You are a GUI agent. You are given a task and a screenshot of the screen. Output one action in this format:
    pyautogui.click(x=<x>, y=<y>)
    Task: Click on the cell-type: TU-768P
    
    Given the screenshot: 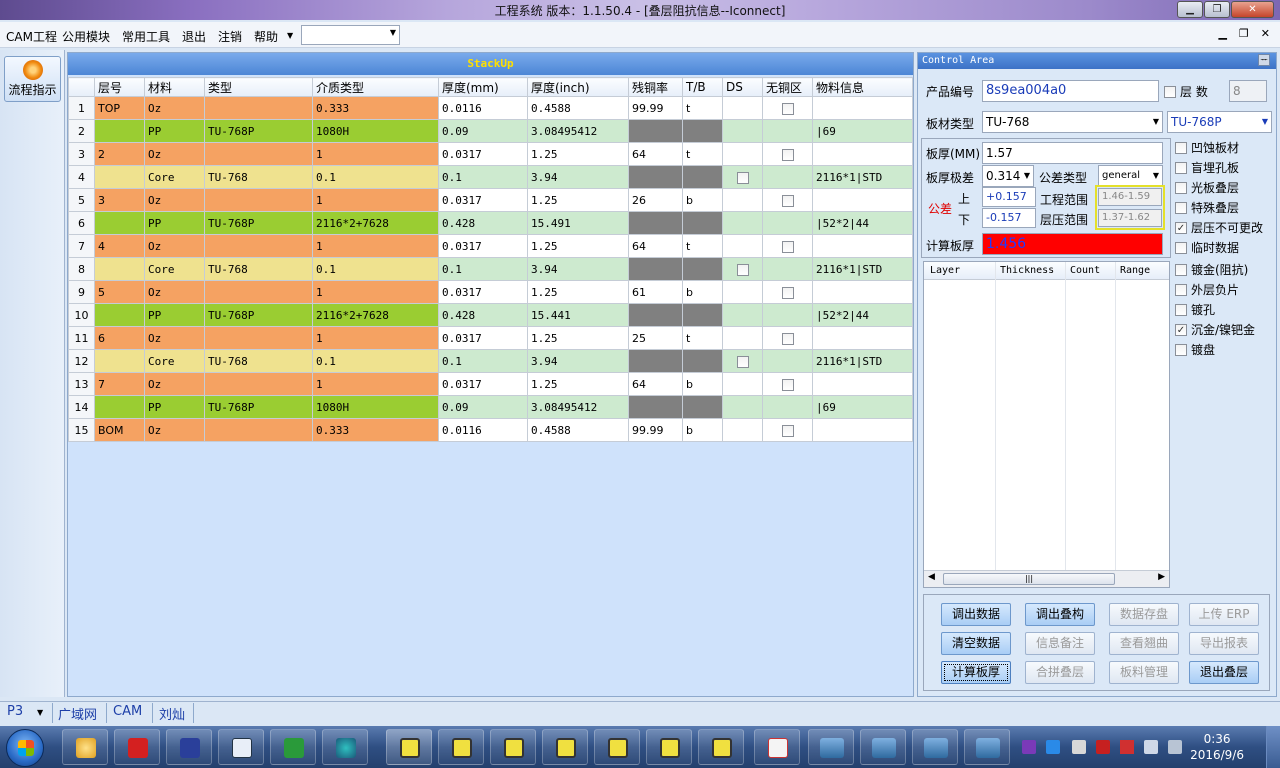 What is the action you would take?
    pyautogui.click(x=258, y=315)
    